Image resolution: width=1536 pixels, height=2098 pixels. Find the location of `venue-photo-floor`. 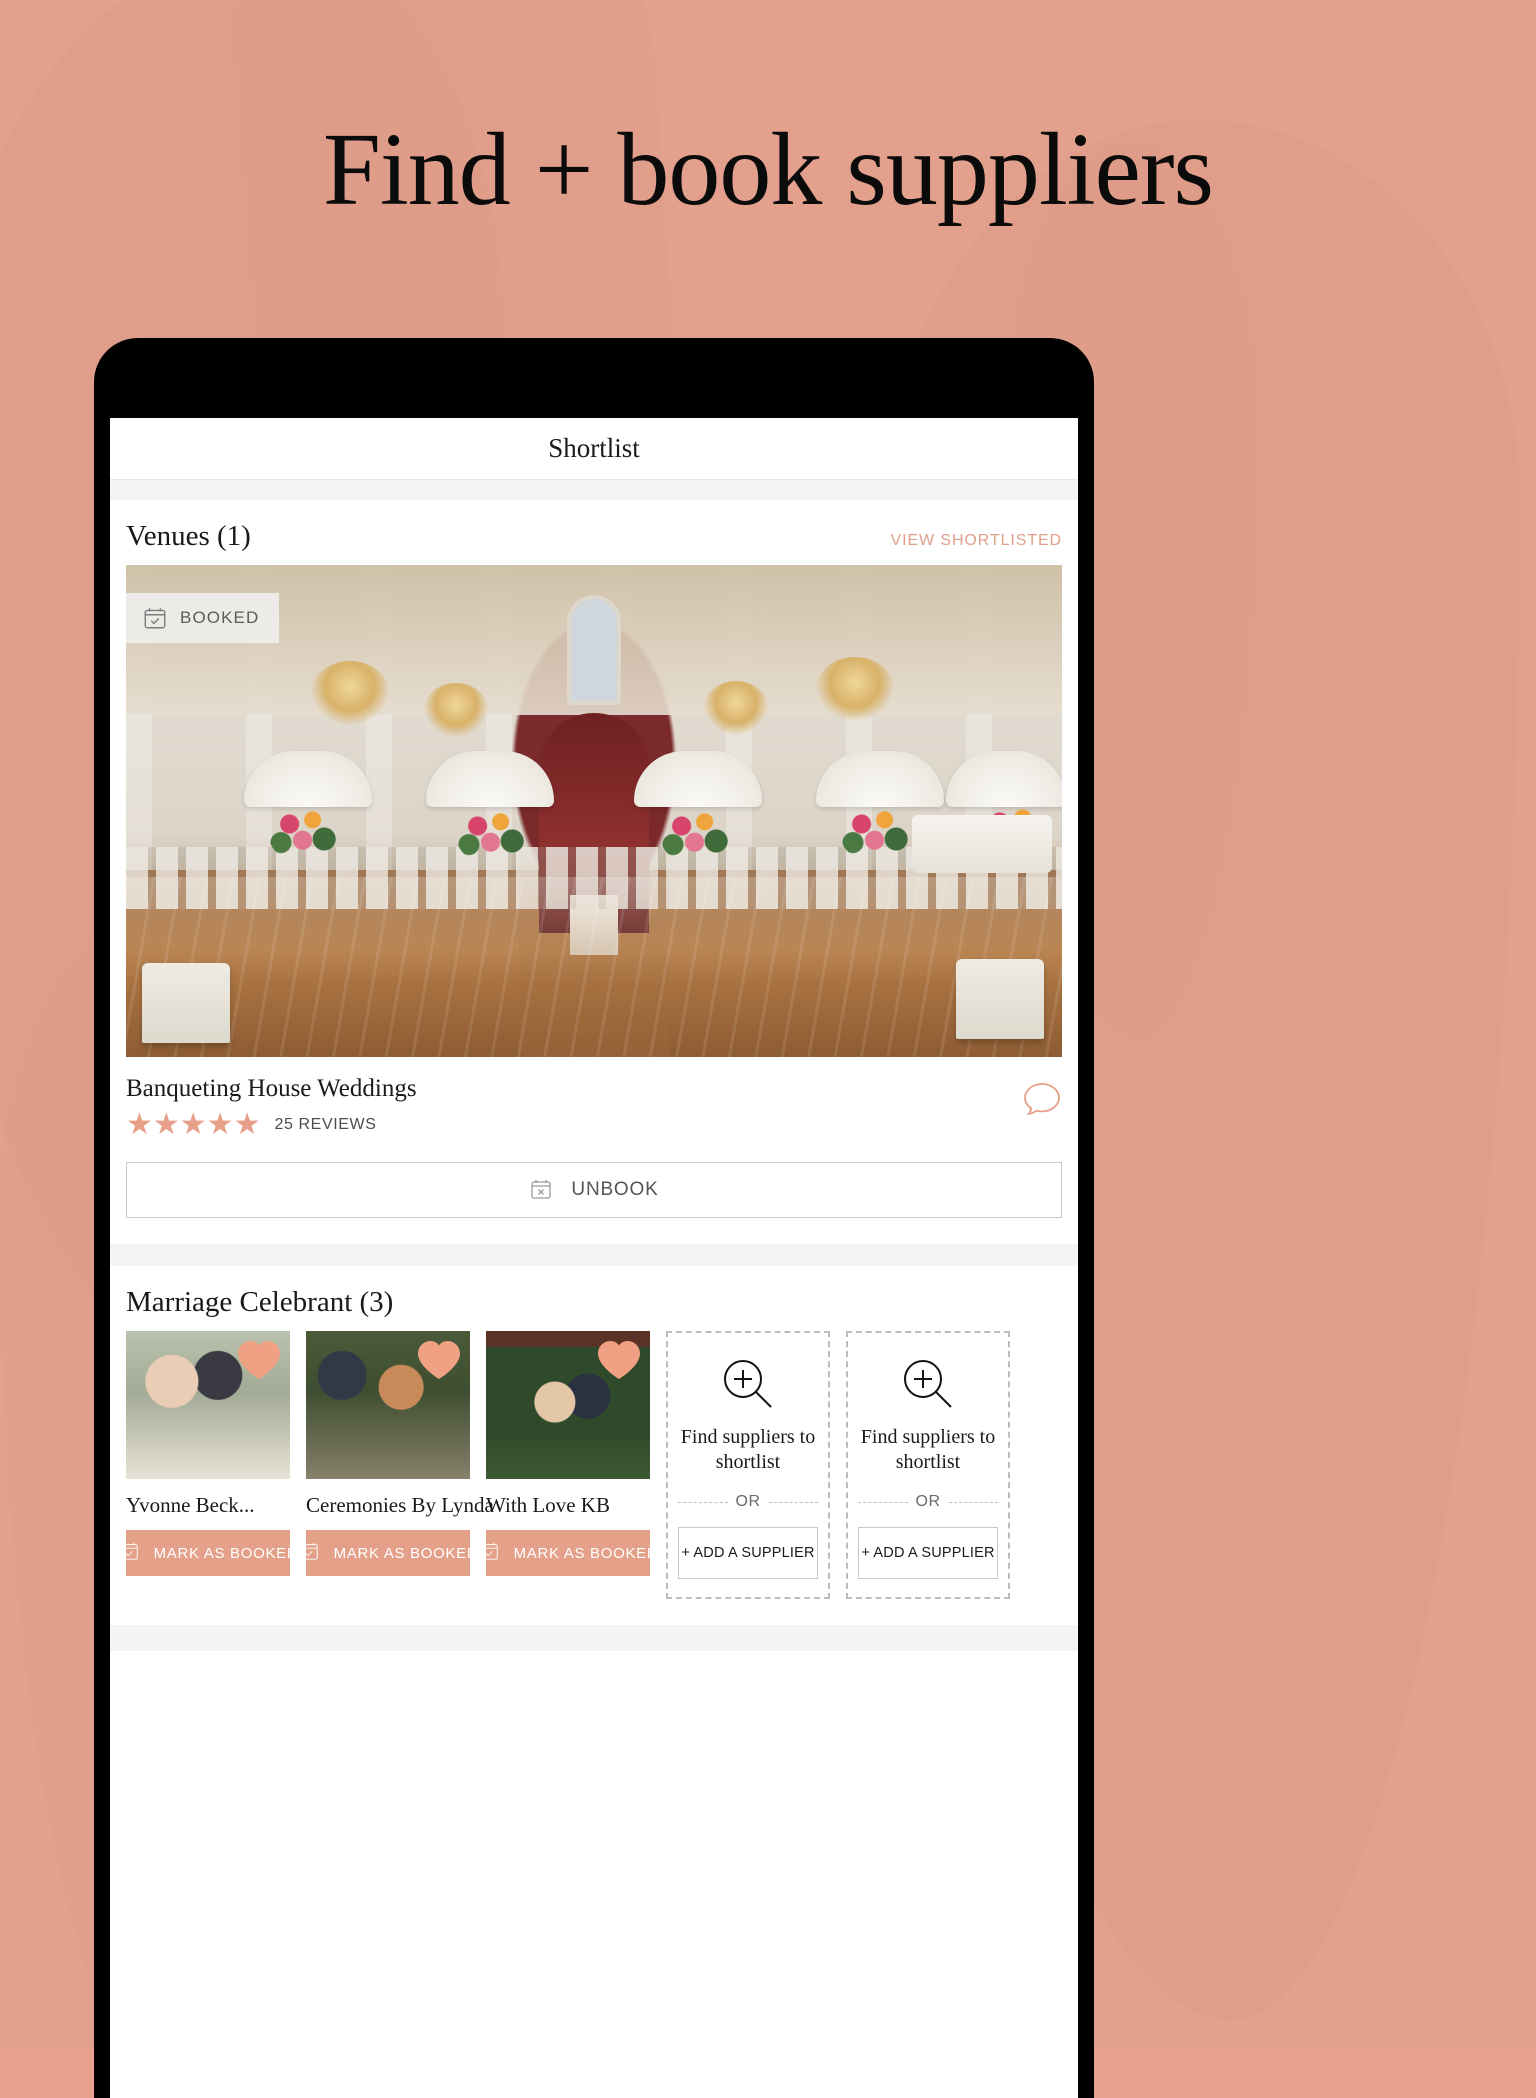

venue-photo-floor is located at coordinates (594, 967).